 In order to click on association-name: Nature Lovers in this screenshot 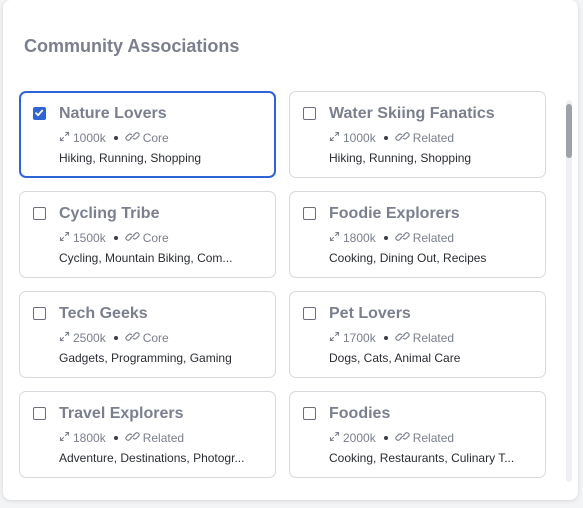, I will do `click(113, 113)`.